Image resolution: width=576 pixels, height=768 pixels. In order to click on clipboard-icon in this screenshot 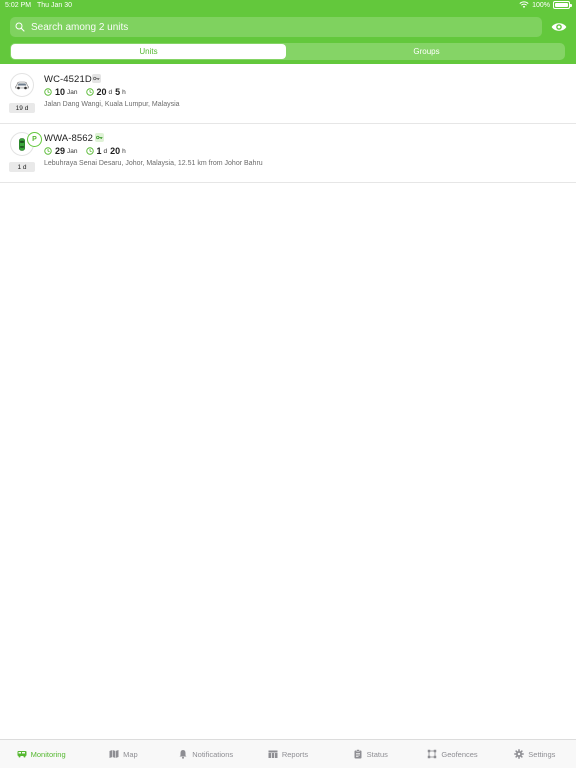, I will do `click(358, 754)`.